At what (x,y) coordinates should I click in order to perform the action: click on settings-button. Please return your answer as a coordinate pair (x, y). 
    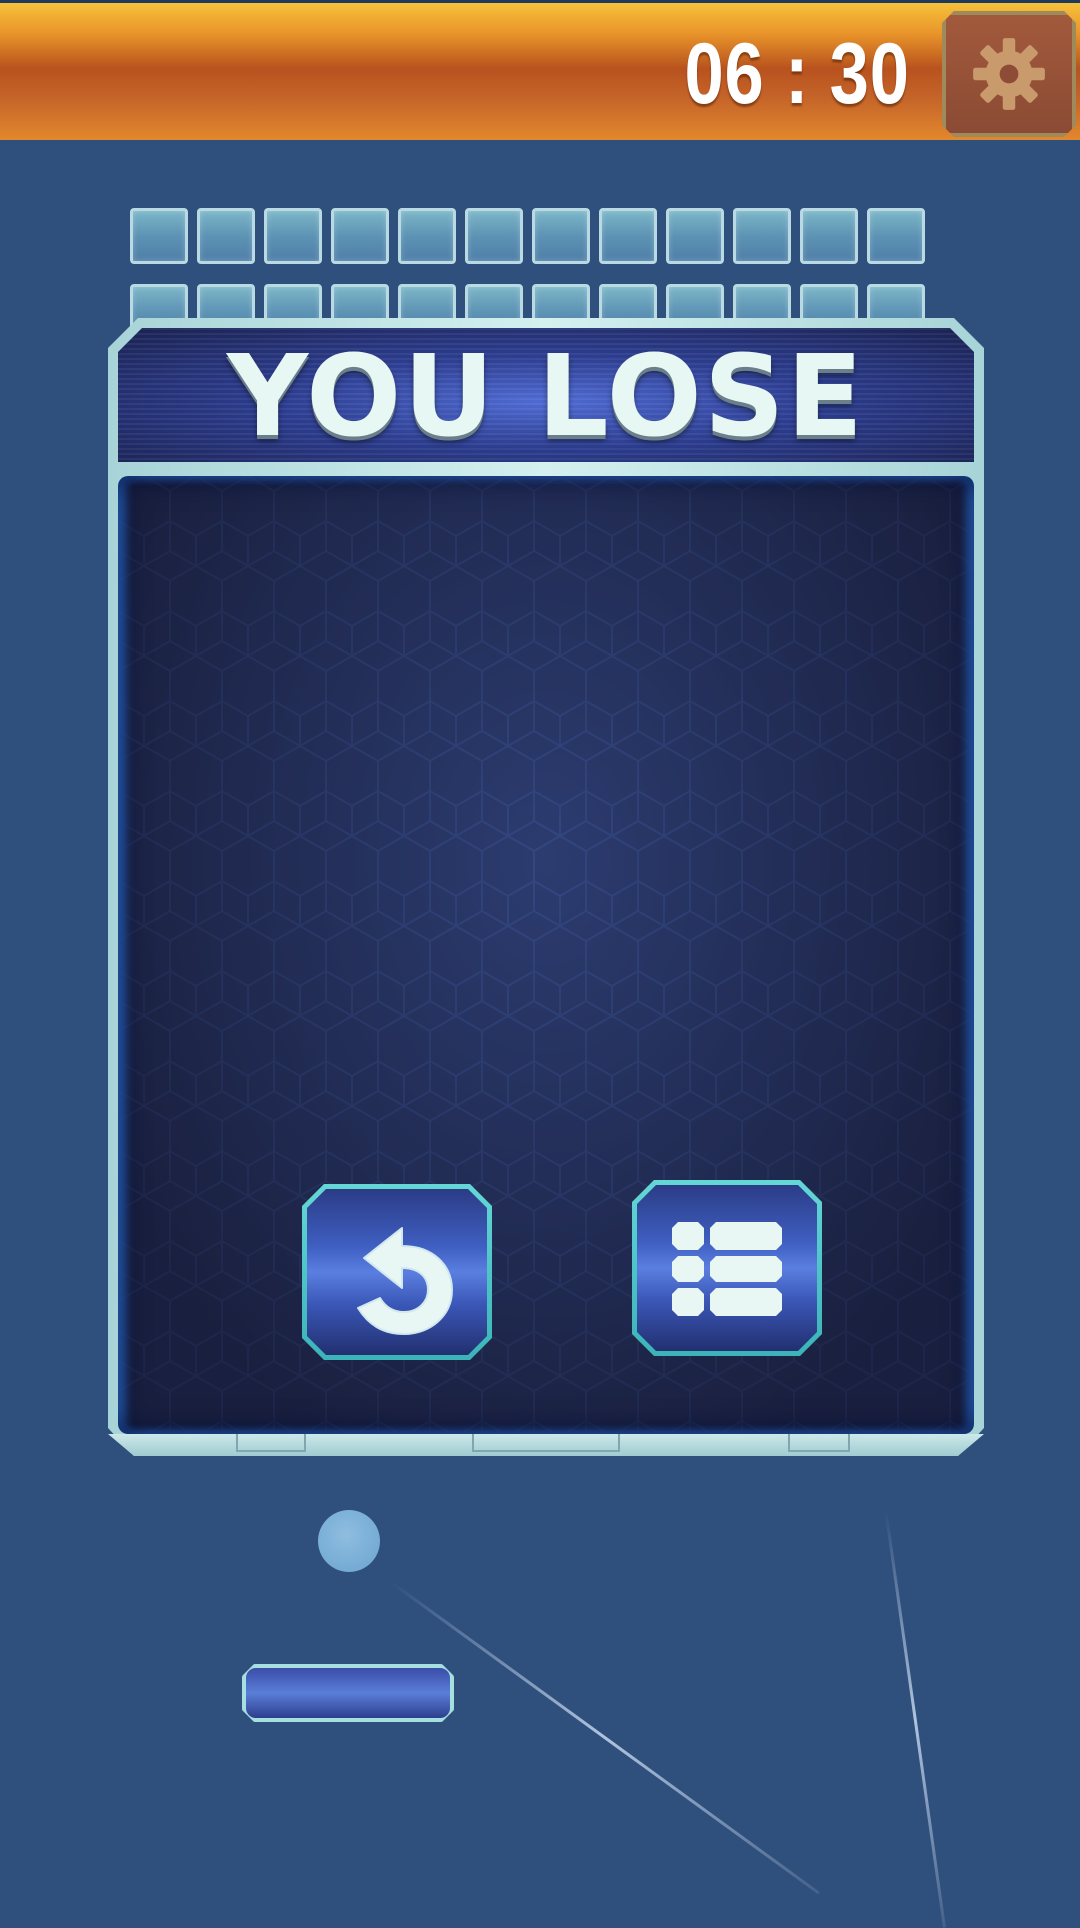
    Looking at the image, I should click on (1009, 74).